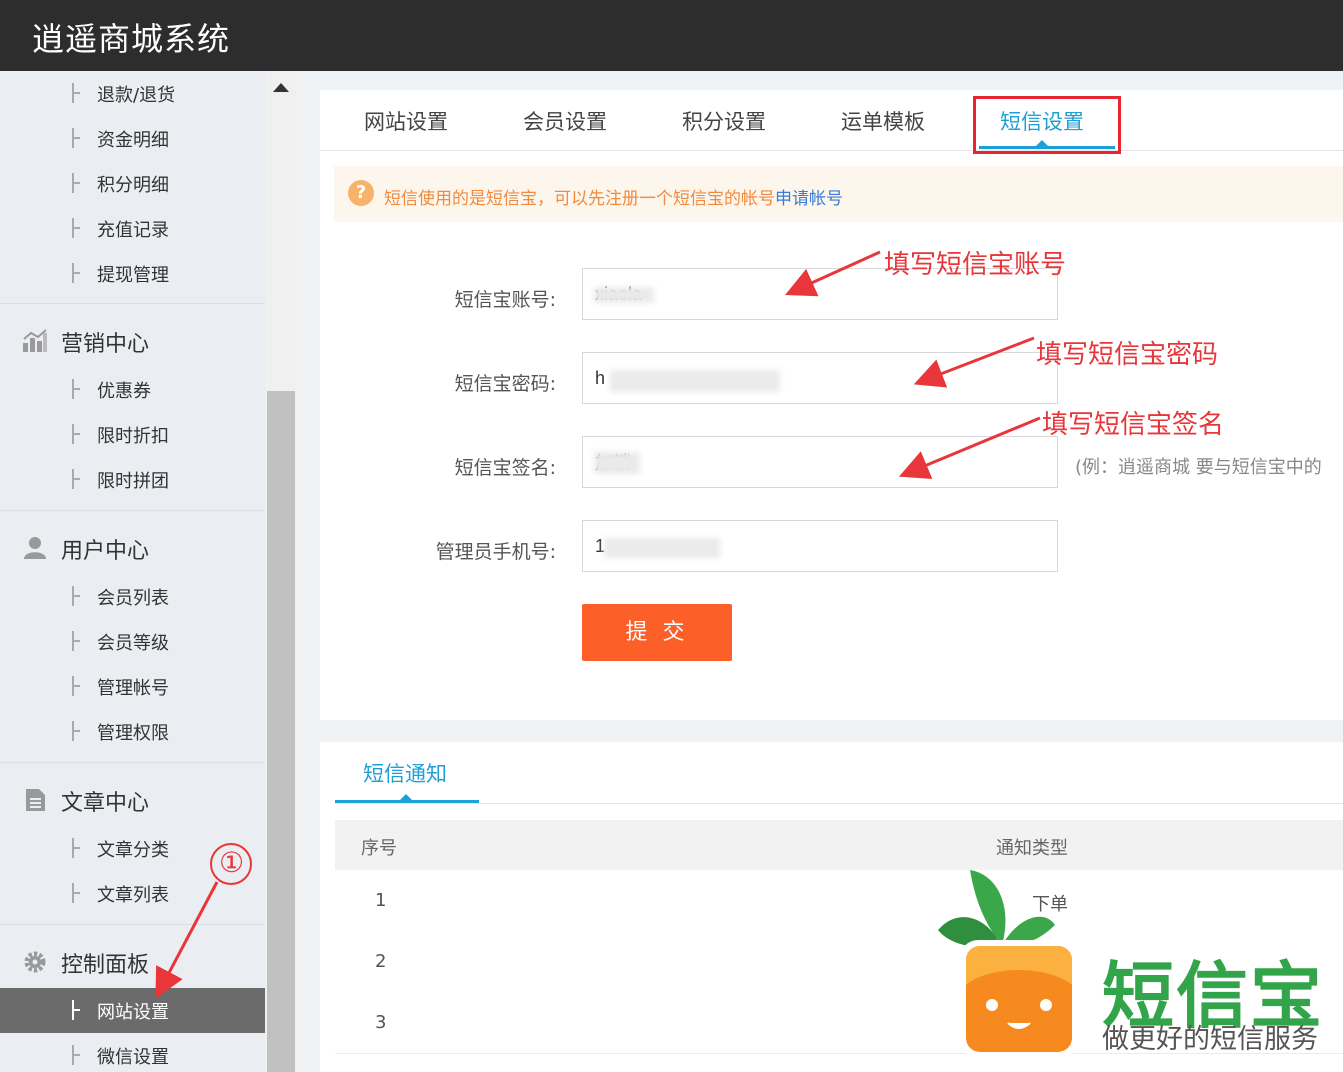 The height and width of the screenshot is (1072, 1343). I want to click on question-icon: ?, so click(361, 193).